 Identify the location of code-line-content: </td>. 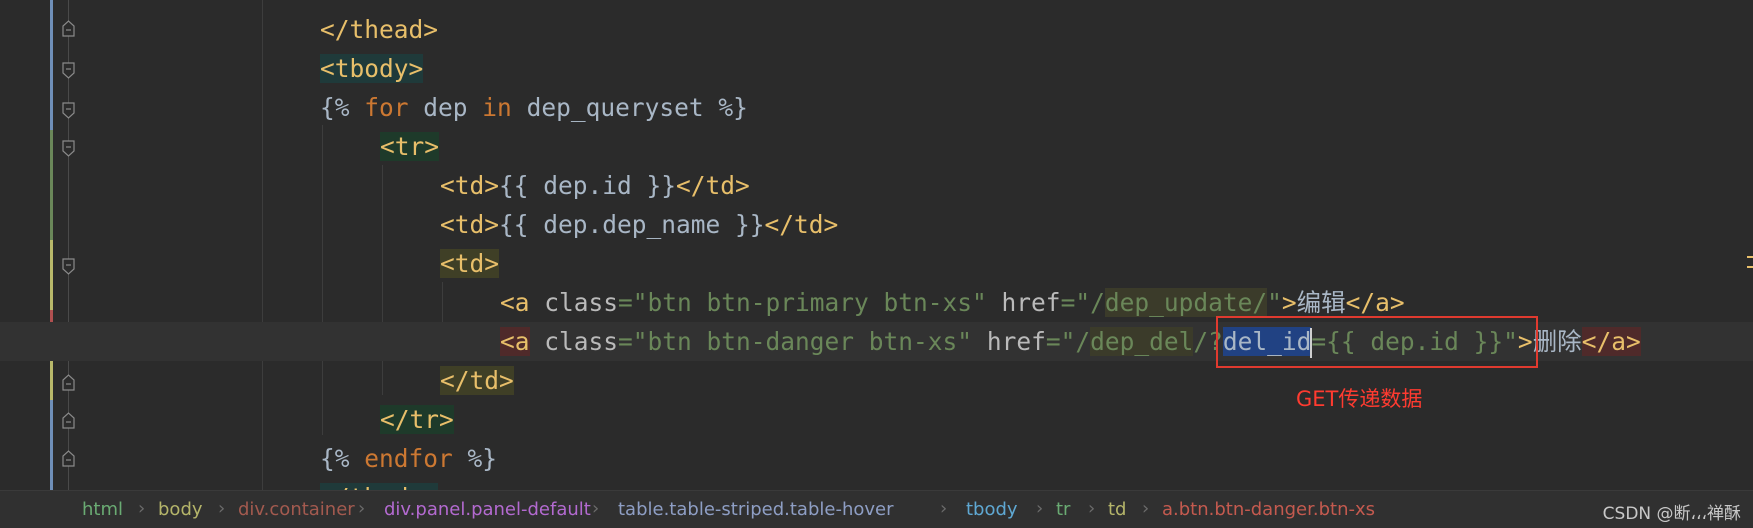
(477, 380).